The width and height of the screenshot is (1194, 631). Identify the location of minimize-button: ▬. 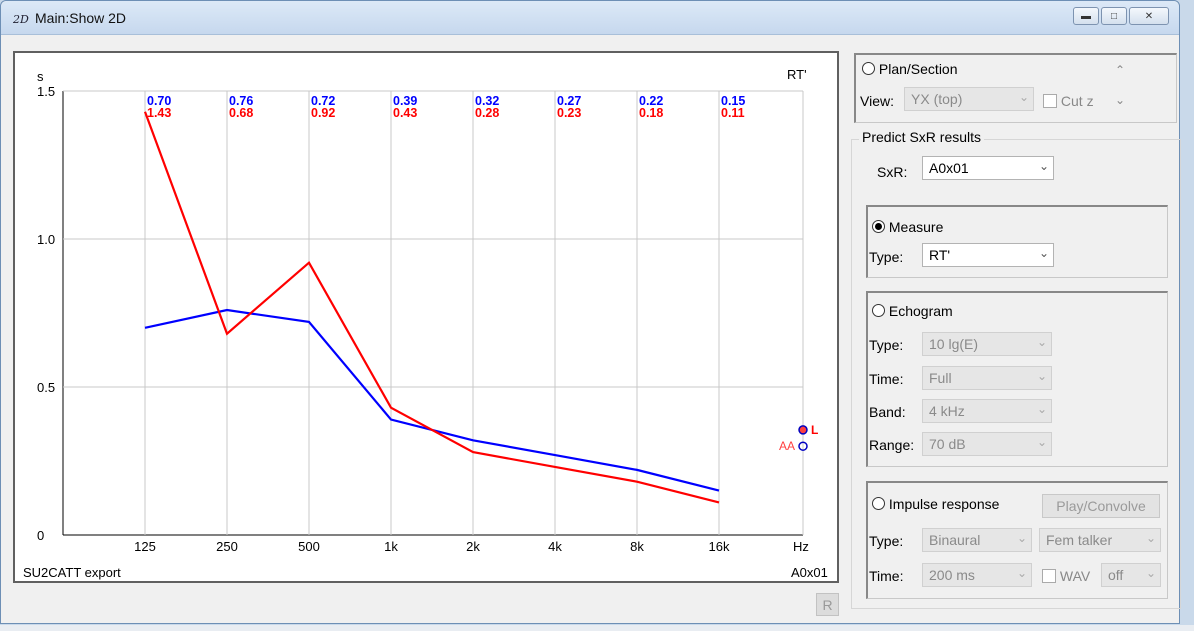
(1086, 16).